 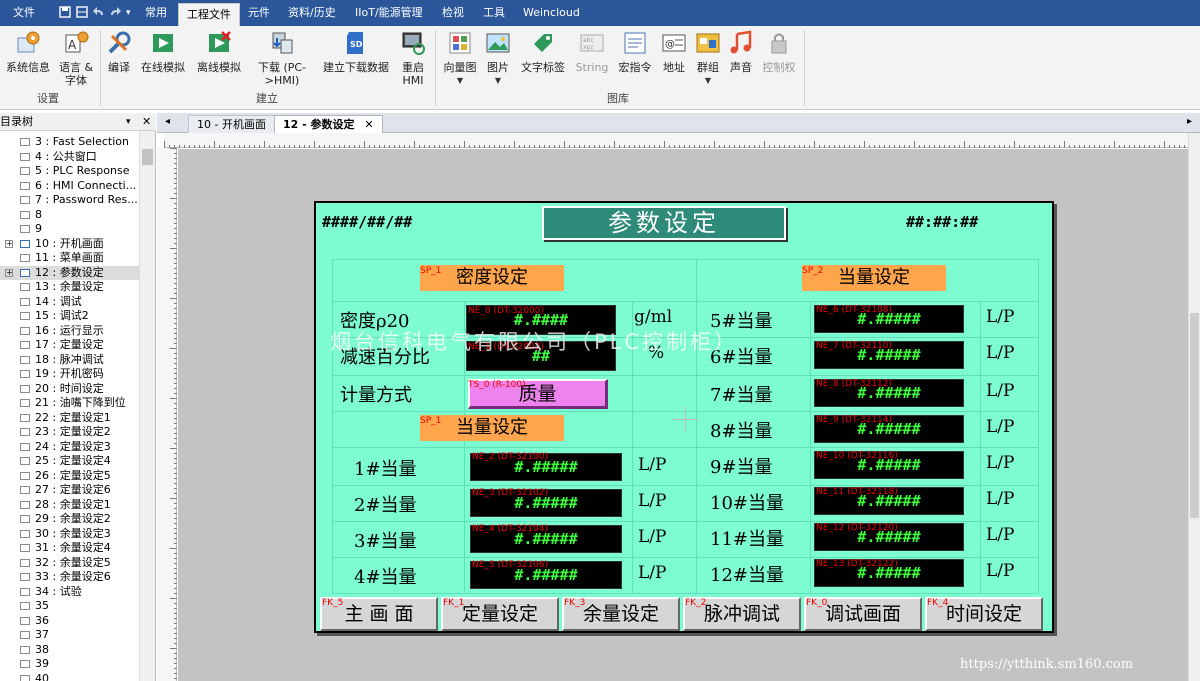 I want to click on address-button: @ 地址, so click(x=674, y=52).